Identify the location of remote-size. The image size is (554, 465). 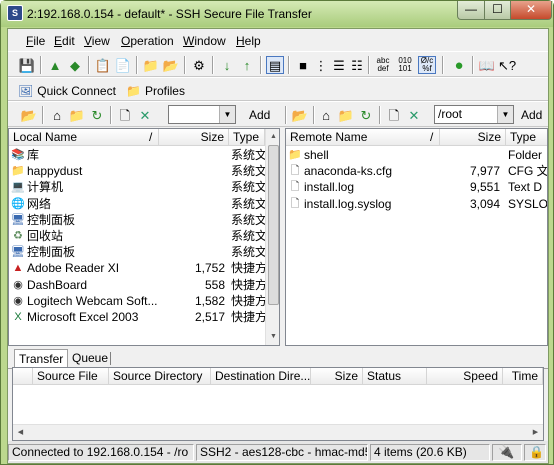
(470, 155).